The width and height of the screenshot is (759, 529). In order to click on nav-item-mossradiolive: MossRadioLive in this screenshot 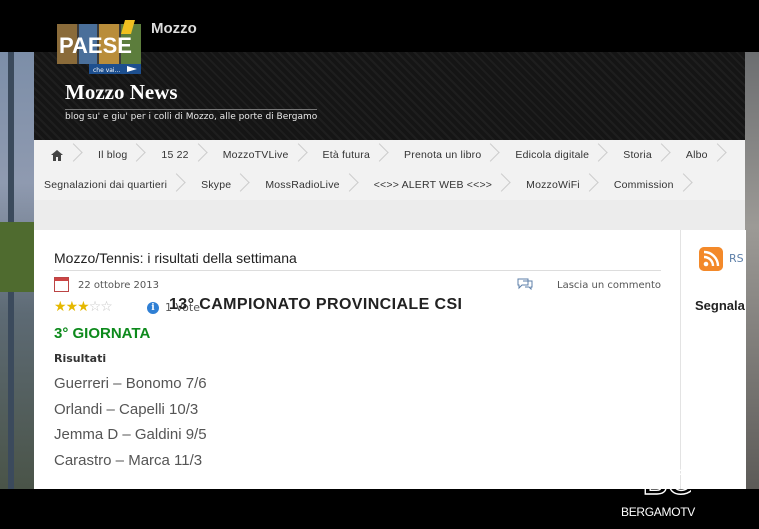, I will do `click(303, 185)`.